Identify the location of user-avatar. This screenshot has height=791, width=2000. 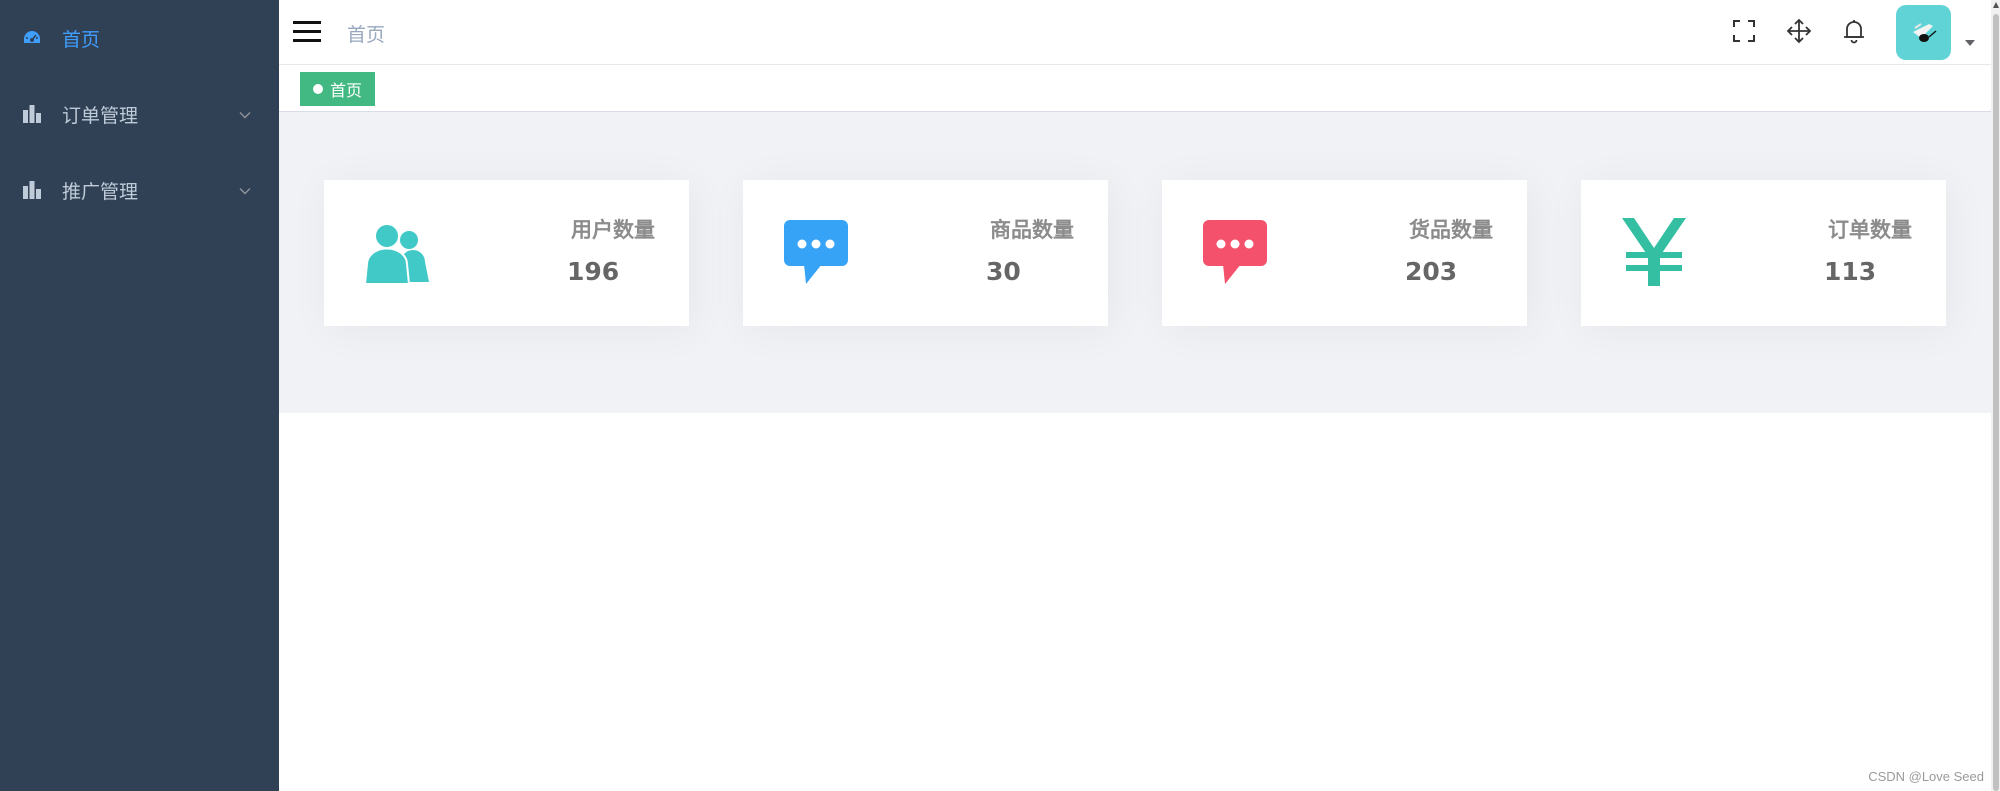
(1923, 32).